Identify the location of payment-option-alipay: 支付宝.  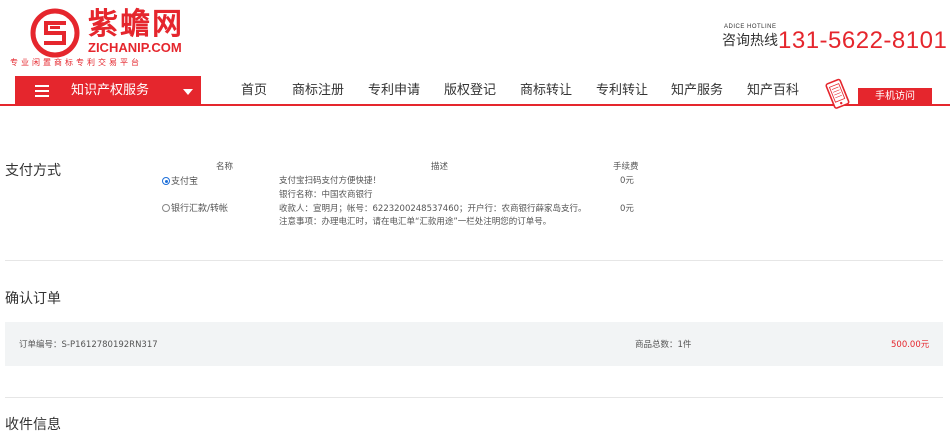
(180, 182).